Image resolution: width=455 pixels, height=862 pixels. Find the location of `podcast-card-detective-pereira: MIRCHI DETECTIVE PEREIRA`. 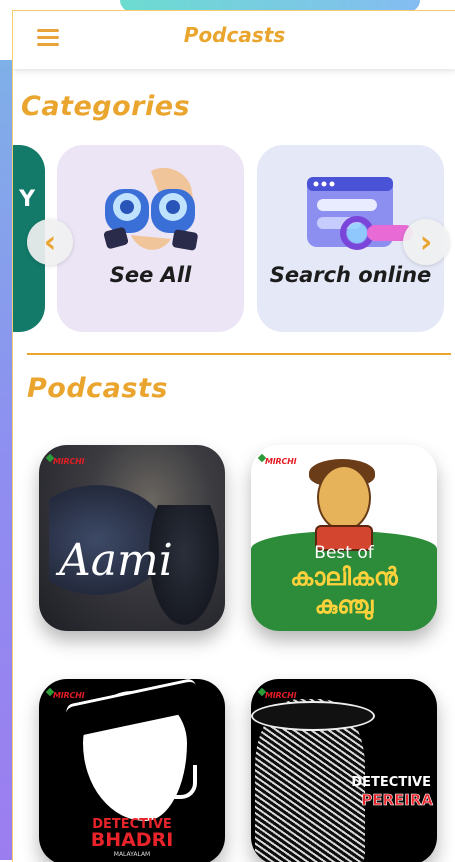

podcast-card-detective-pereira: MIRCHI DETECTIVE PEREIRA is located at coordinates (344, 770).